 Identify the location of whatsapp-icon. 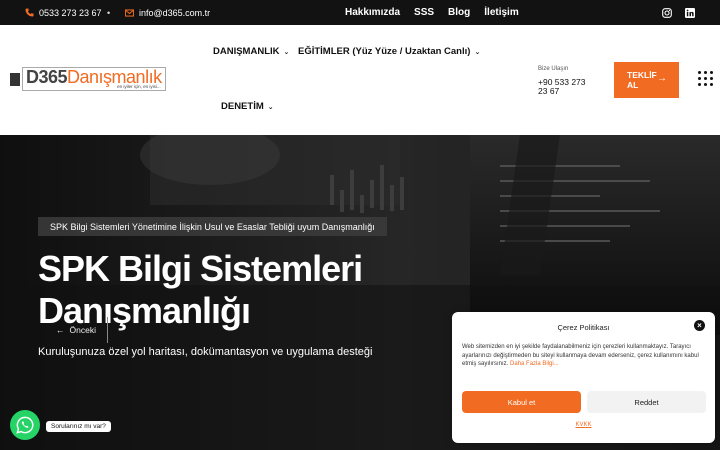
(25, 425).